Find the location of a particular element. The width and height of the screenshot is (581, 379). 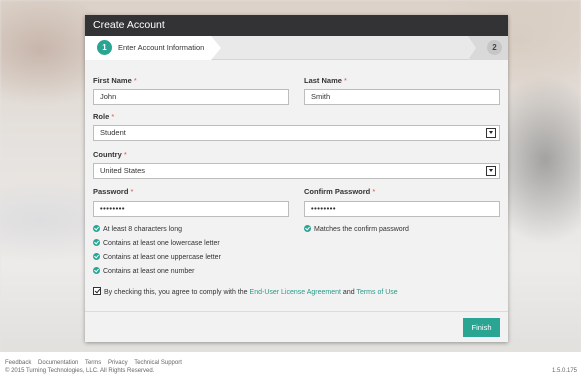

password-rule-length: At least 8 characters long is located at coordinates (137, 229).